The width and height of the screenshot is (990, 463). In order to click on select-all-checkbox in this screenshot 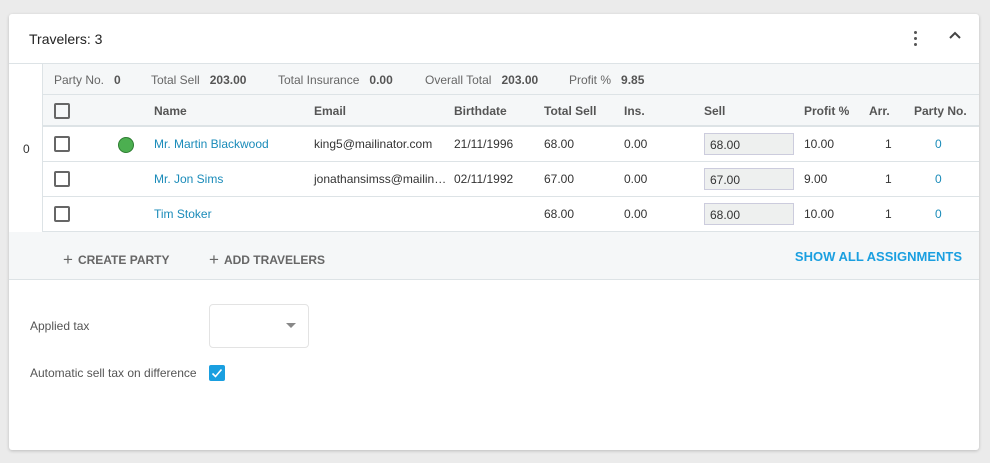, I will do `click(62, 111)`.